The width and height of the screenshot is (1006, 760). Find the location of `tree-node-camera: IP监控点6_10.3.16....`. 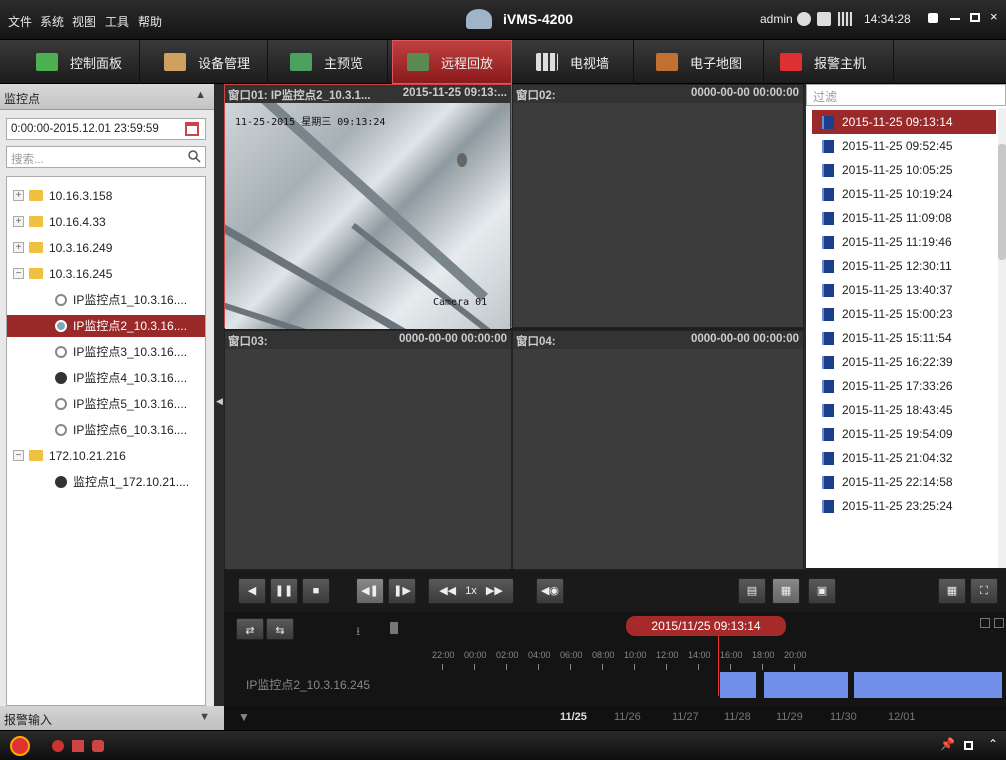

tree-node-camera: IP监控点6_10.3.16.... is located at coordinates (106, 430).